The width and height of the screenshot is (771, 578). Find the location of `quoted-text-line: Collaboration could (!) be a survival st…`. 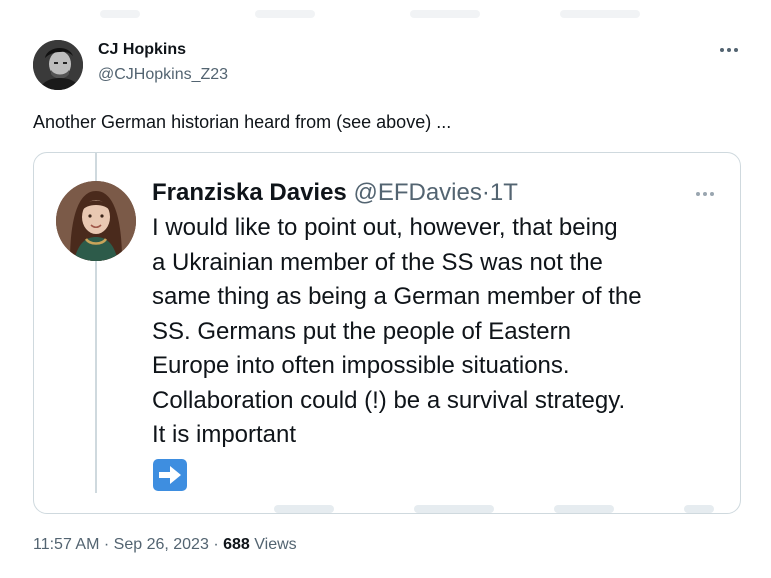

quoted-text-line: Collaboration could (!) be a survival st… is located at coordinates (389, 400).